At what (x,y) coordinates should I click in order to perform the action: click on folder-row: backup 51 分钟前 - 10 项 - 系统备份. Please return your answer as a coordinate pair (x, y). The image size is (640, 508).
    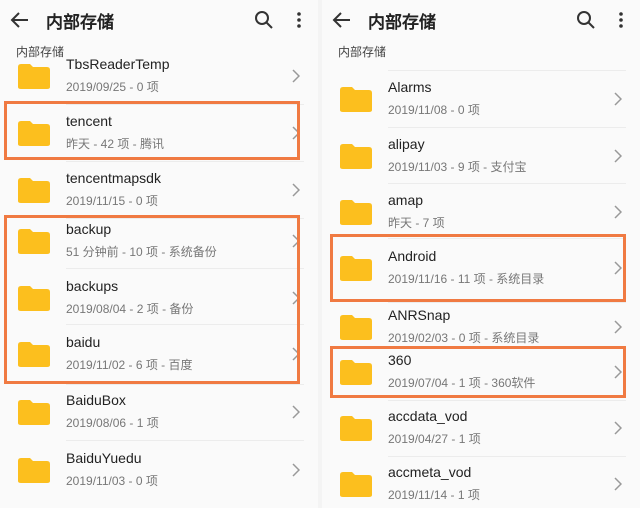
    Looking at the image, I should click on (159, 241).